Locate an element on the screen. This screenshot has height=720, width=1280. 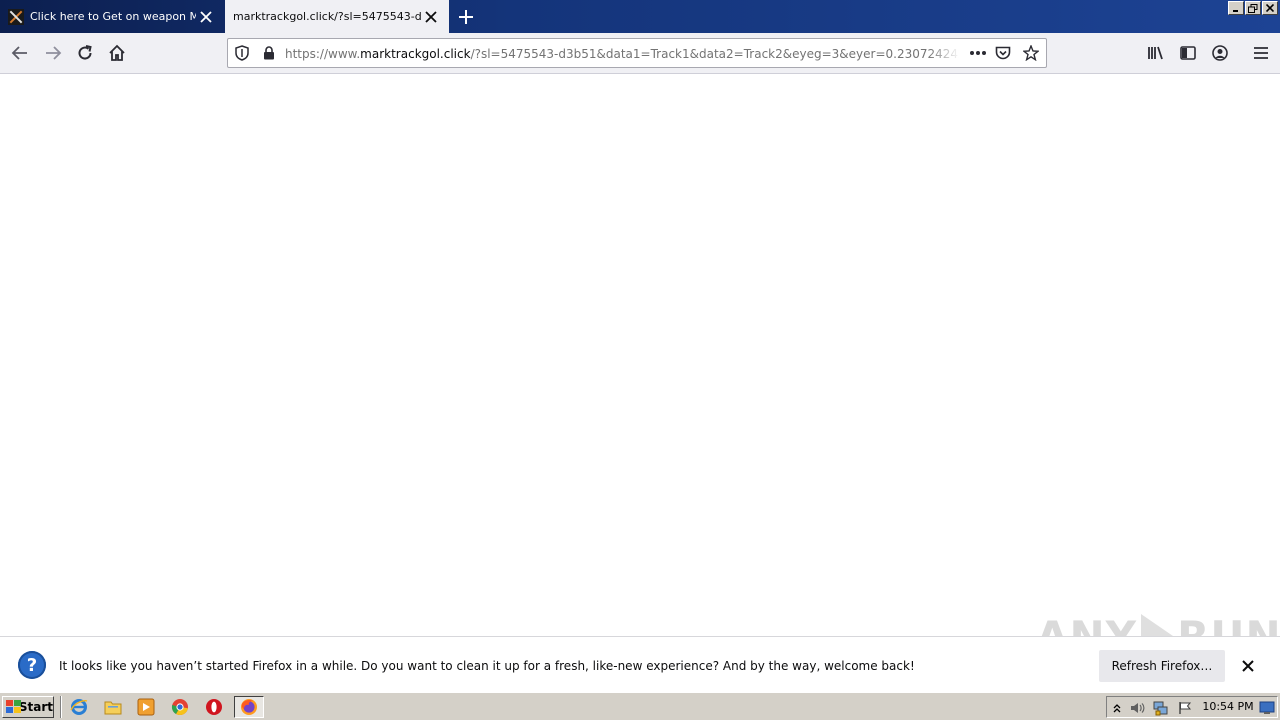
start-button: Start is located at coordinates (28, 707).